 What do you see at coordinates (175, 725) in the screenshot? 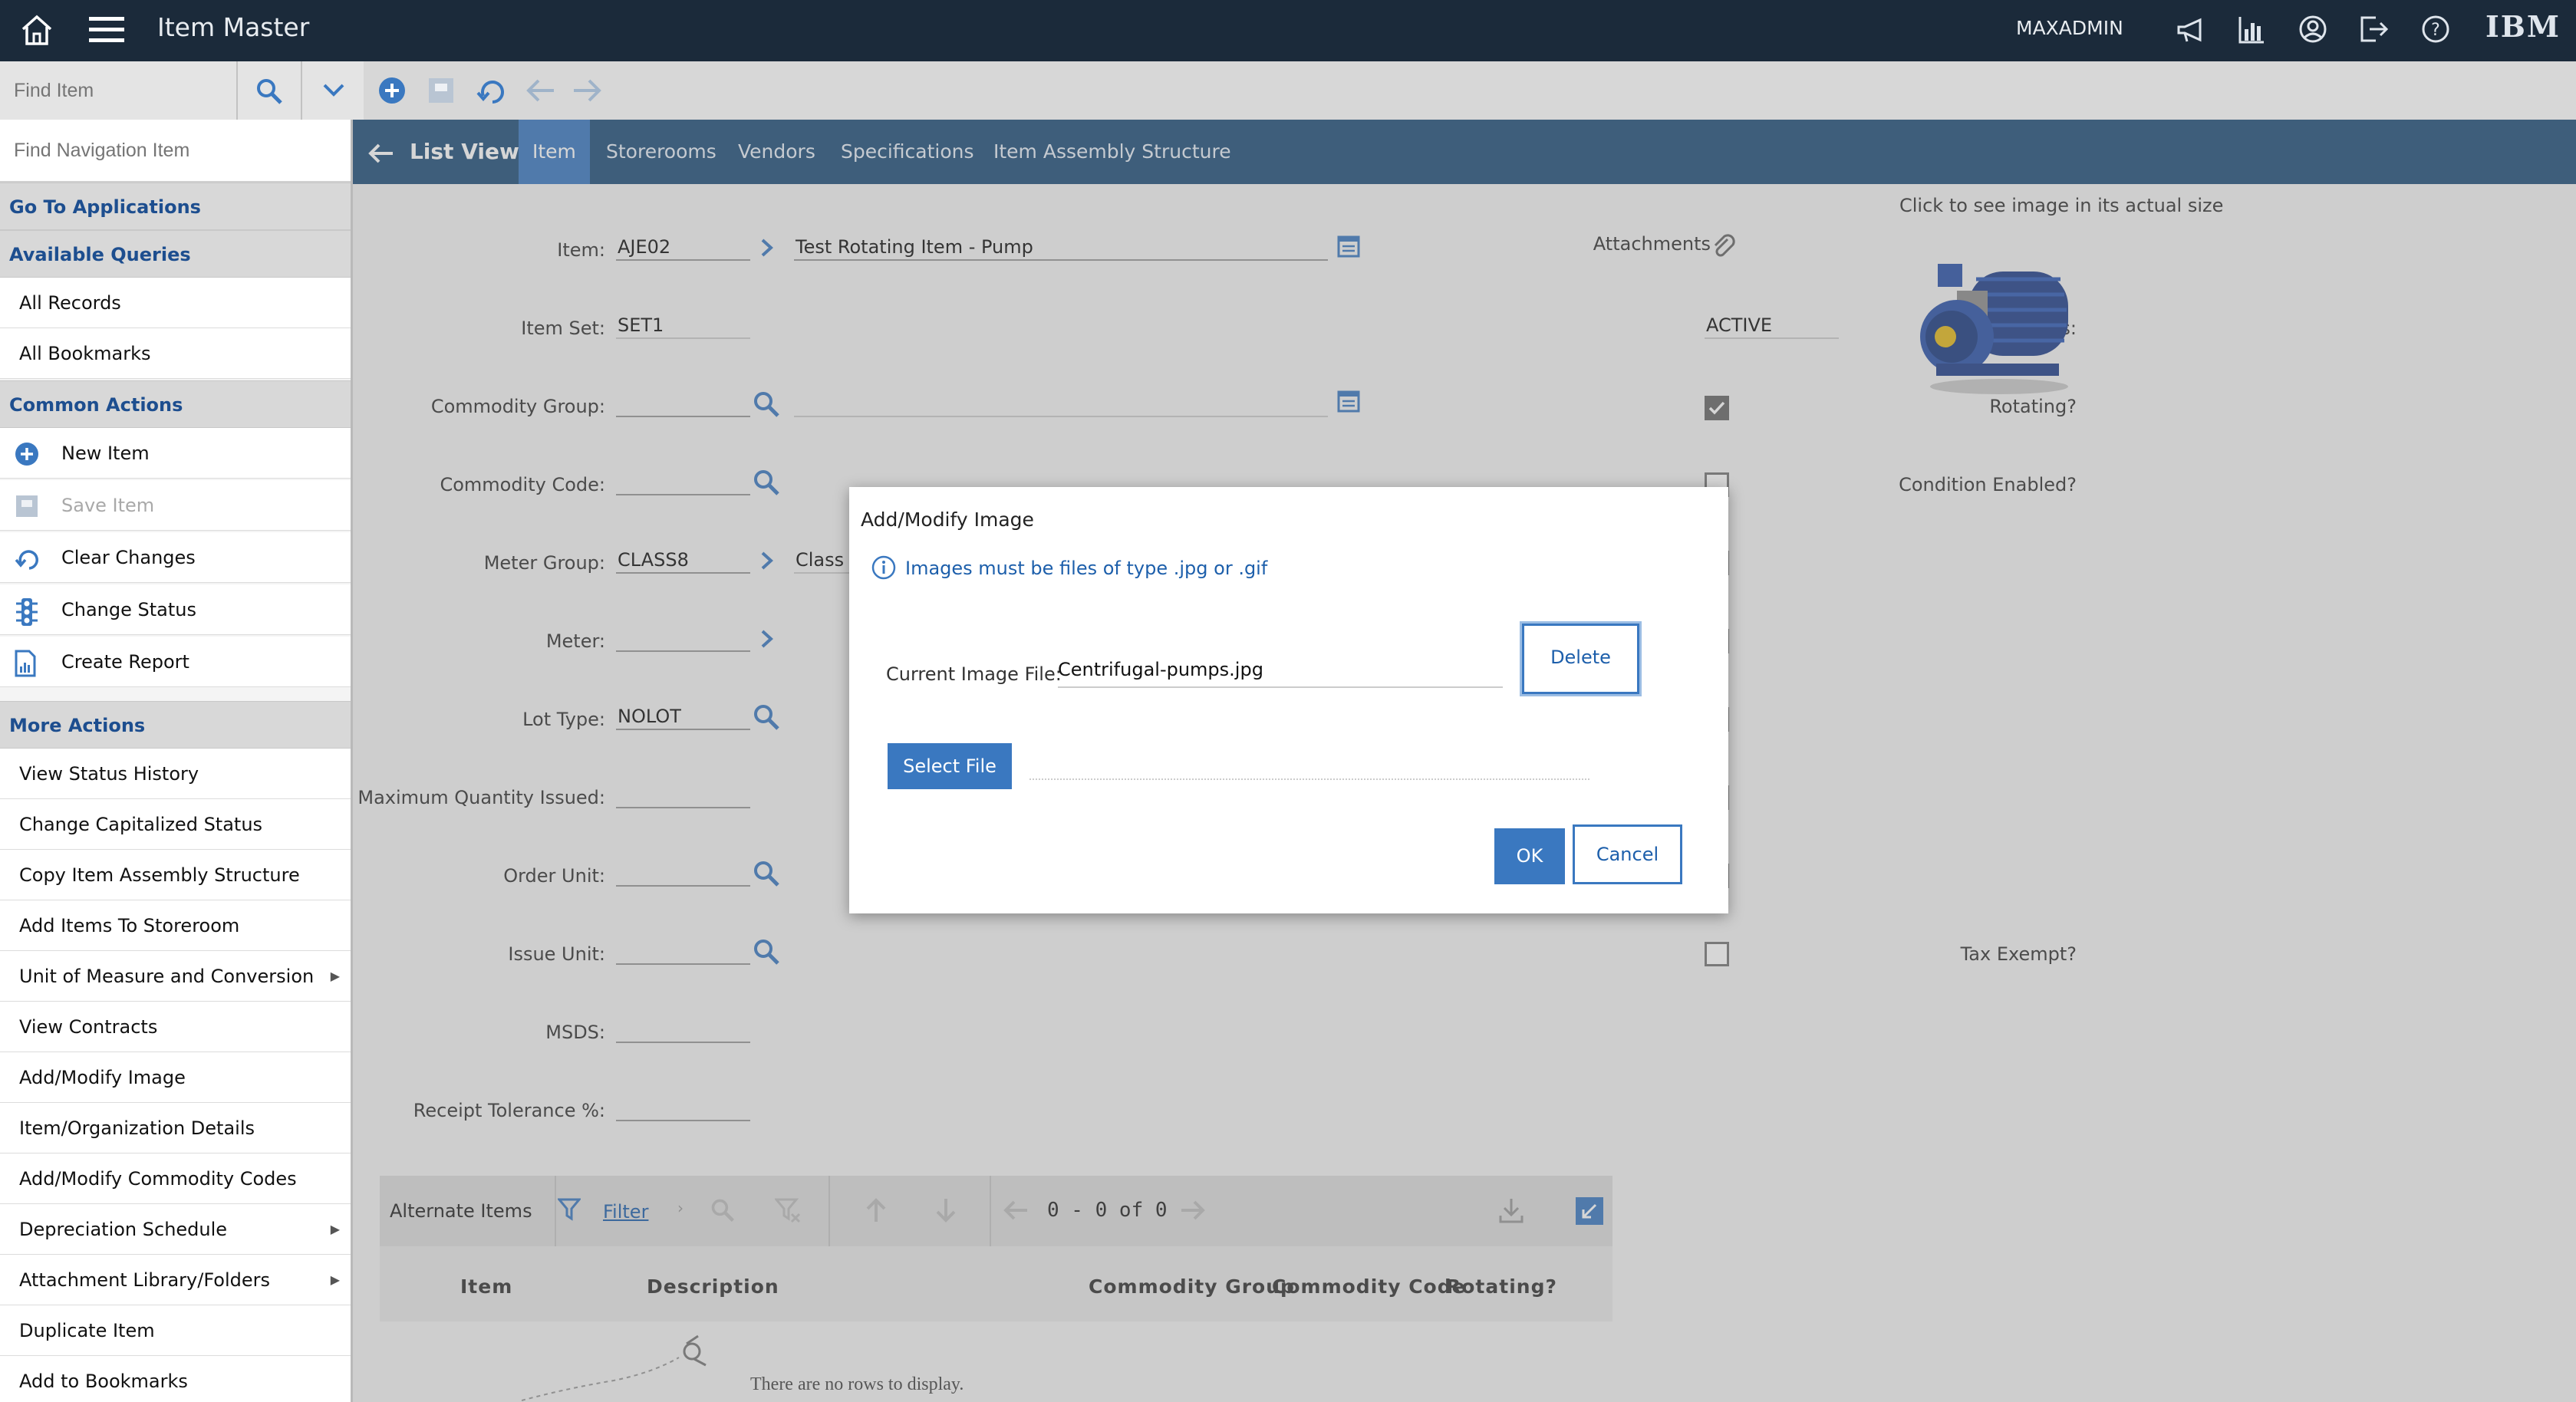
I see `more-actions-header: More Actions` at bounding box center [175, 725].